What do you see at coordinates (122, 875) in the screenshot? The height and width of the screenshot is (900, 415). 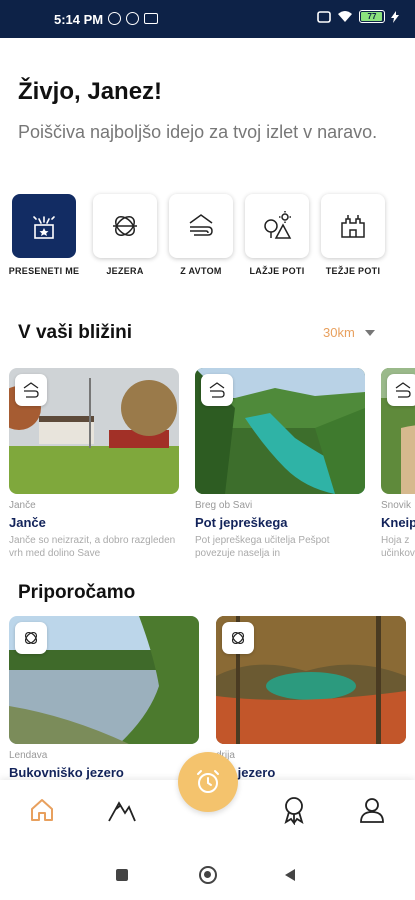 I see `recent-apps-button` at bounding box center [122, 875].